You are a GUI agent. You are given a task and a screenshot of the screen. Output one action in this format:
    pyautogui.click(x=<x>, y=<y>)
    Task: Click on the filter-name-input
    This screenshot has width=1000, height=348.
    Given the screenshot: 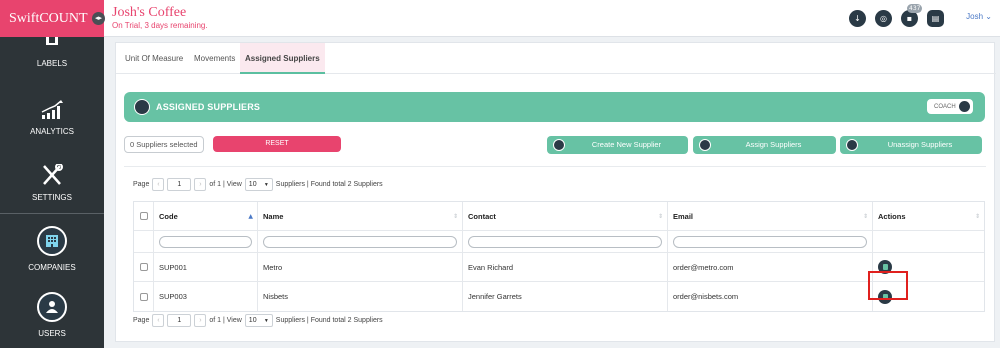 What is the action you would take?
    pyautogui.click(x=360, y=241)
    